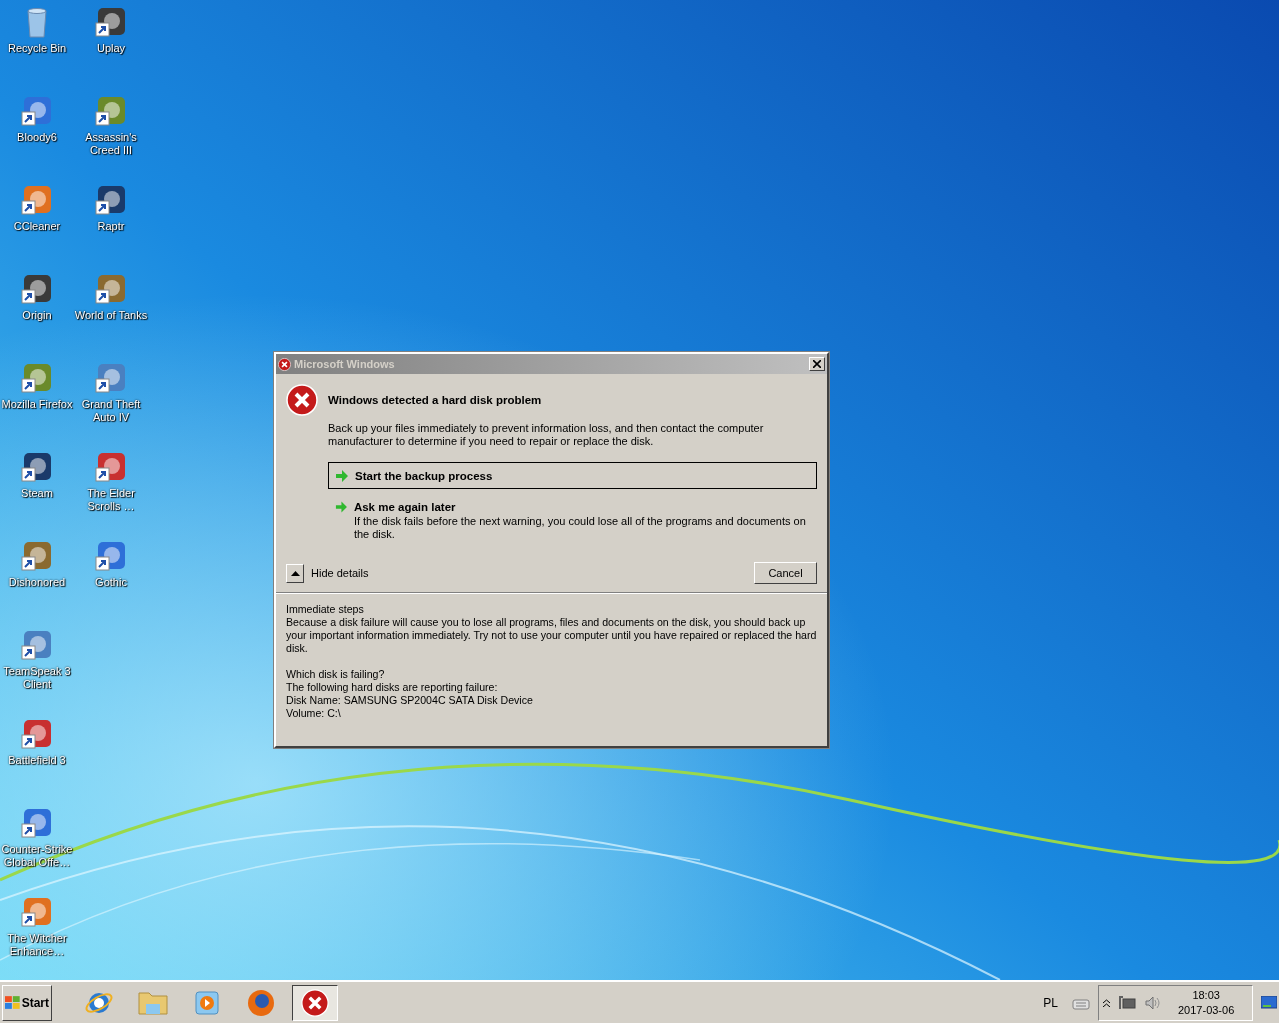 This screenshot has height=1023, width=1279. What do you see at coordinates (37, 226) in the screenshot?
I see `icon-label: CCleaner` at bounding box center [37, 226].